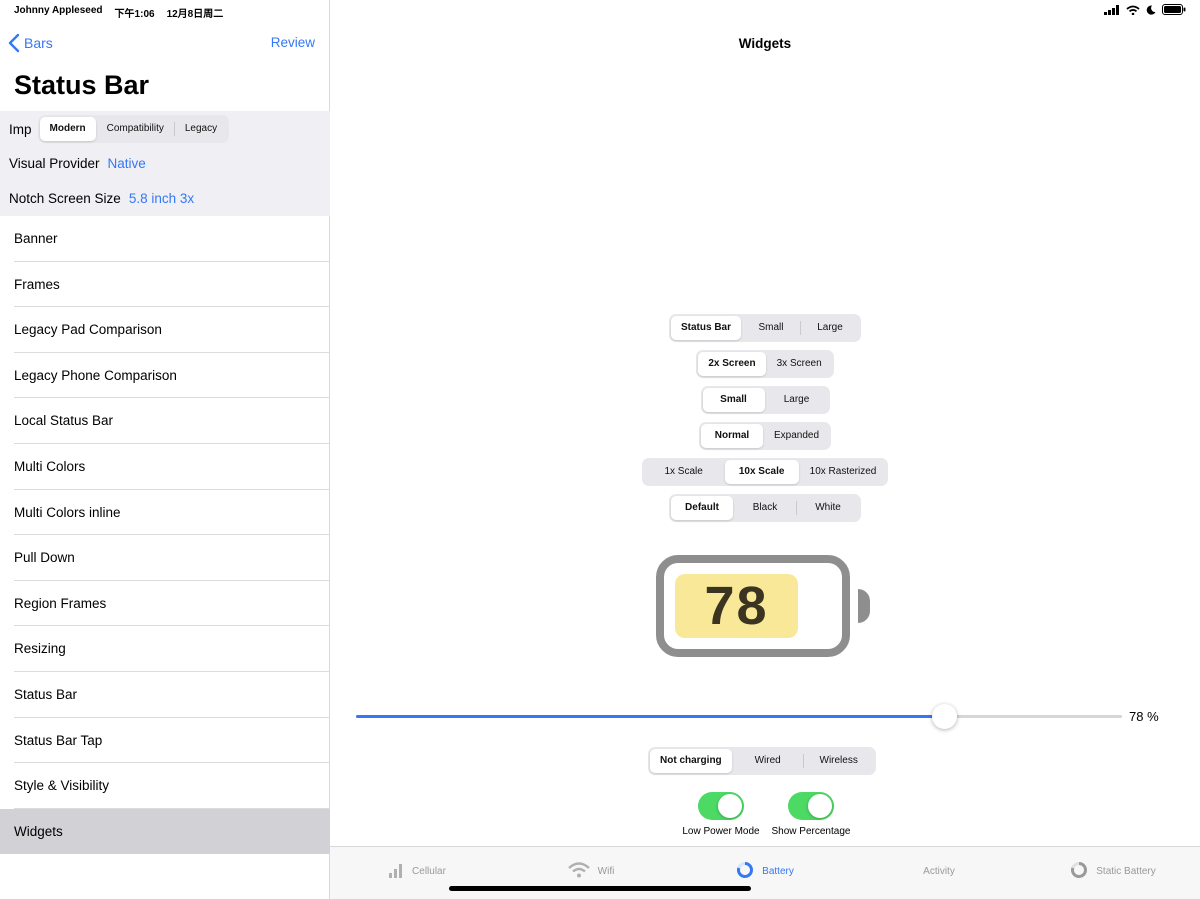 Image resolution: width=1200 pixels, height=899 pixels. I want to click on widget-option-control-1: Status Bar Small Large, so click(764, 328).